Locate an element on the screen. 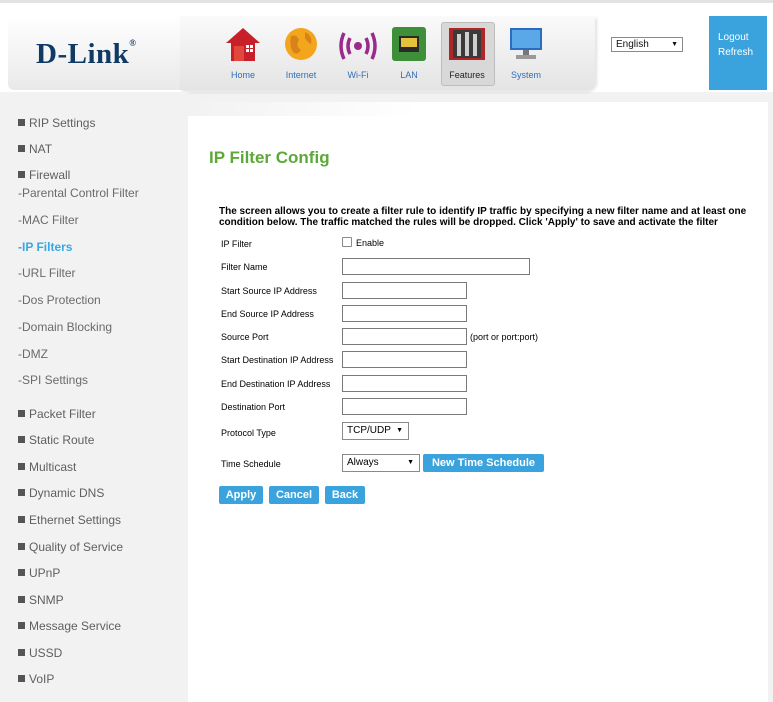  protocol-type-label: Protocol Type is located at coordinates (248, 433).